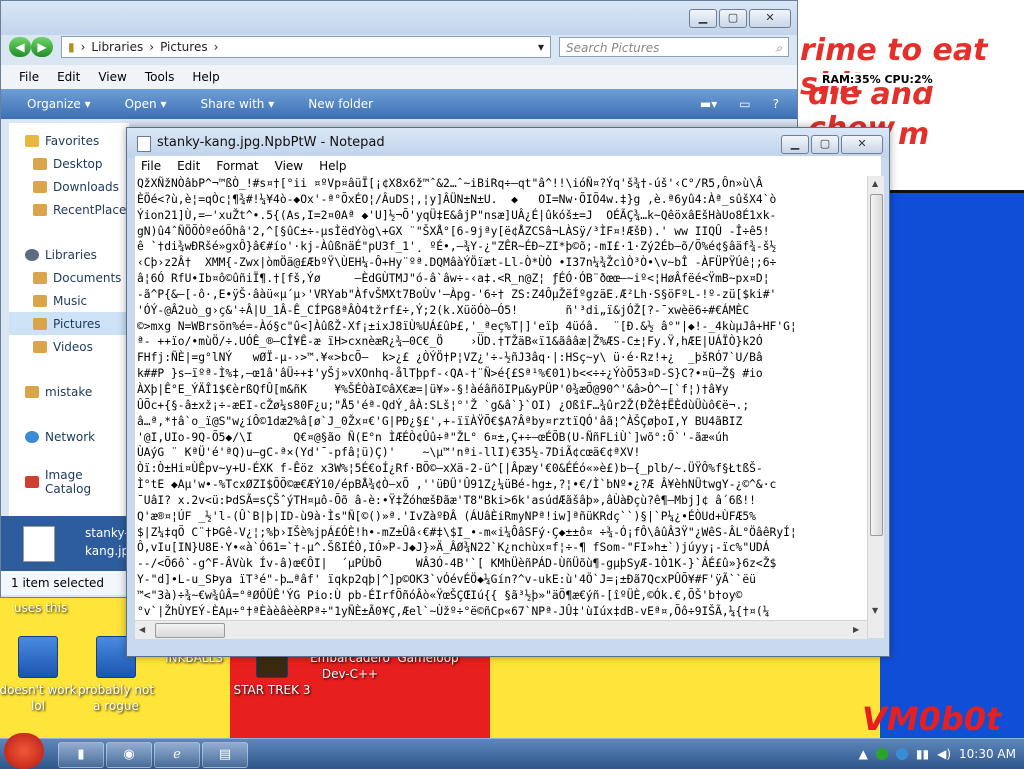 The image size is (1024, 769). What do you see at coordinates (69, 436) in the screenshot?
I see `sidebar-item-network: Network` at bounding box center [69, 436].